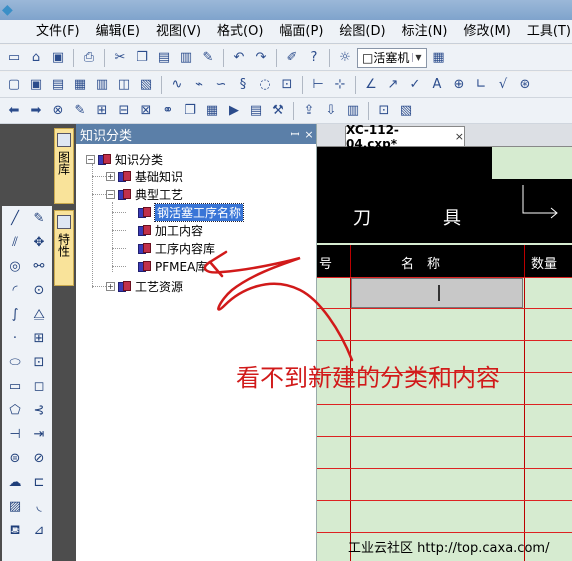  Describe the element at coordinates (39, 459) in the screenshot. I see `break-icon: ⊘` at that location.